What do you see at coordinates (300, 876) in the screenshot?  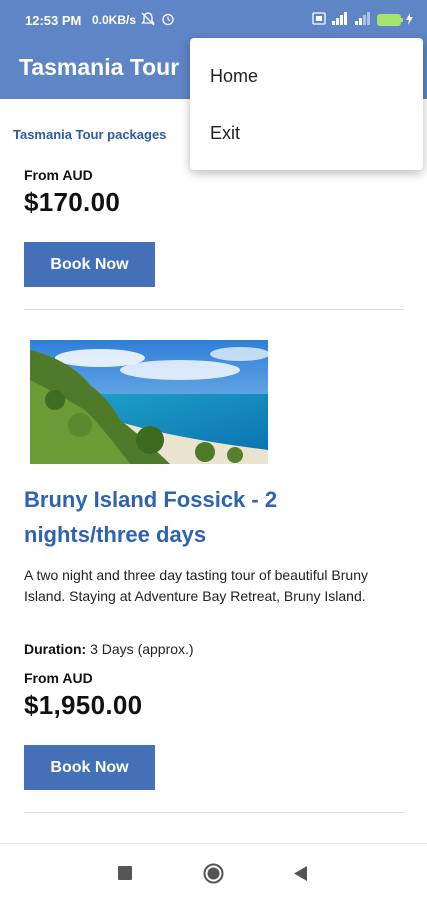 I see `back-icon` at bounding box center [300, 876].